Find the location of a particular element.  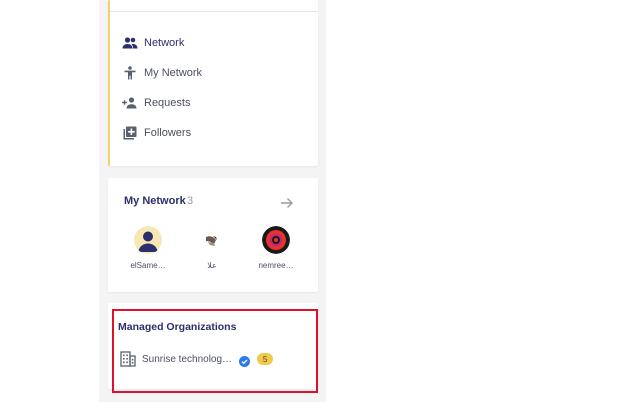

network-member: علا is located at coordinates (212, 248).